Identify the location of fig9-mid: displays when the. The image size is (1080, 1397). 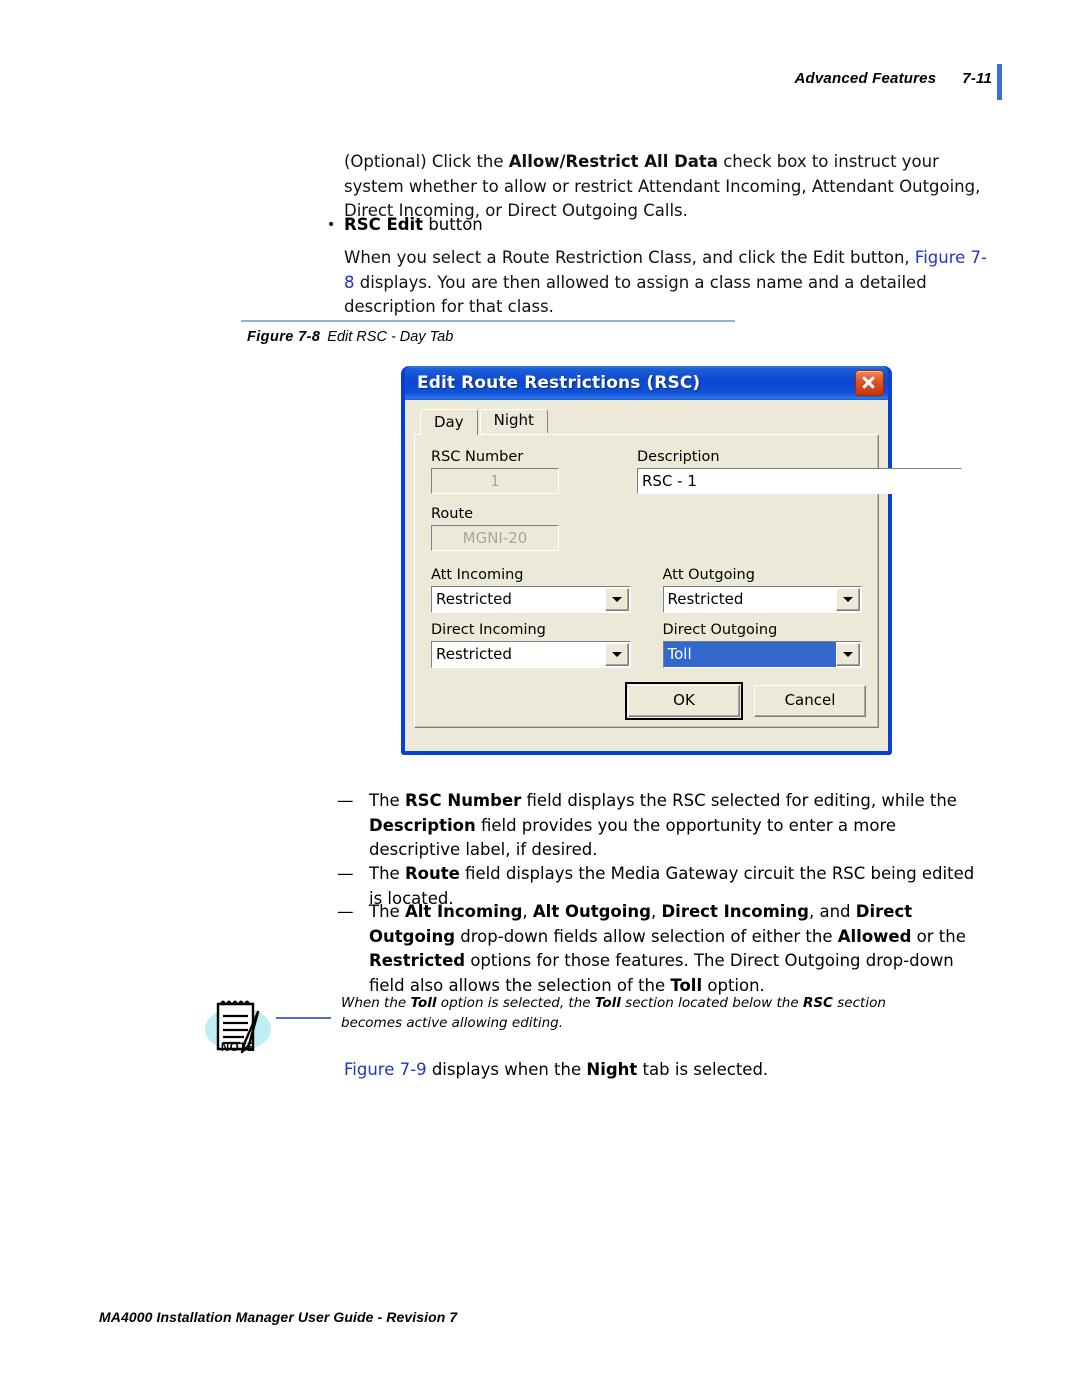
(506, 1069).